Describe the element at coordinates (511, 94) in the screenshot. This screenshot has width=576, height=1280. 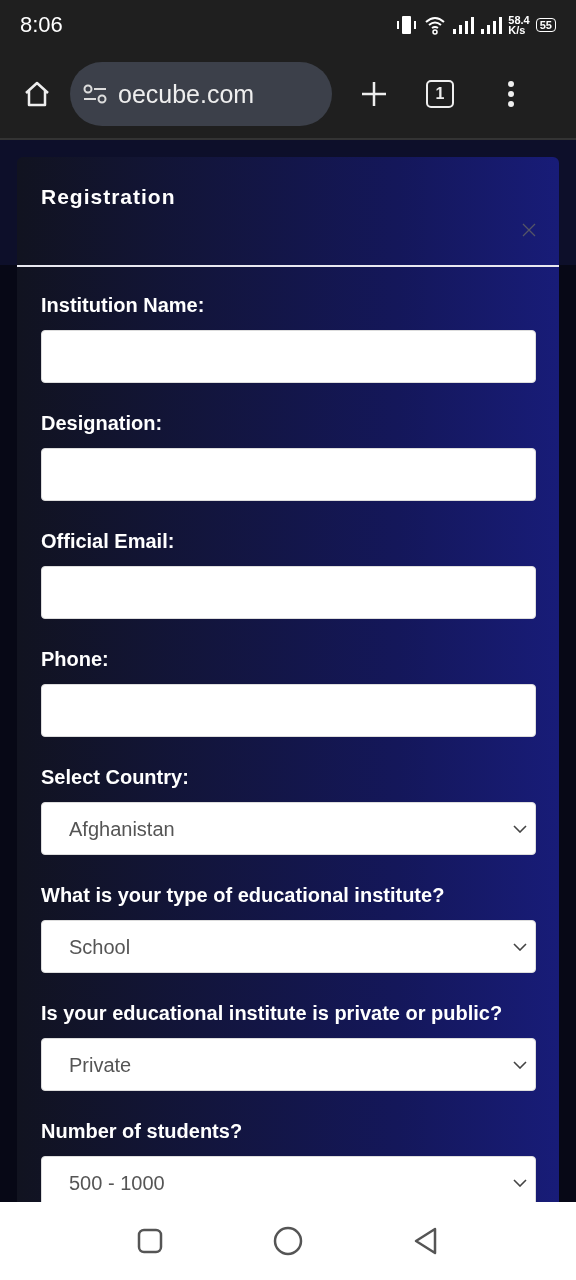
I see `more-icon` at that location.